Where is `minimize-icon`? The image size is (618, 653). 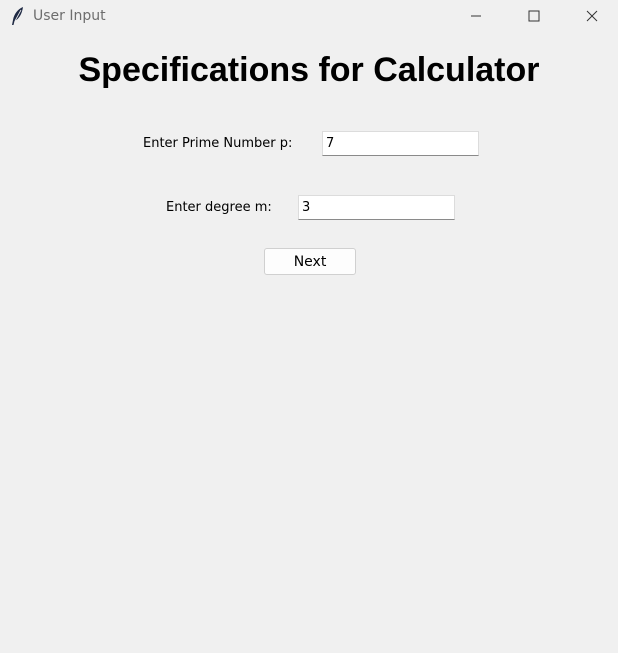 minimize-icon is located at coordinates (476, 16).